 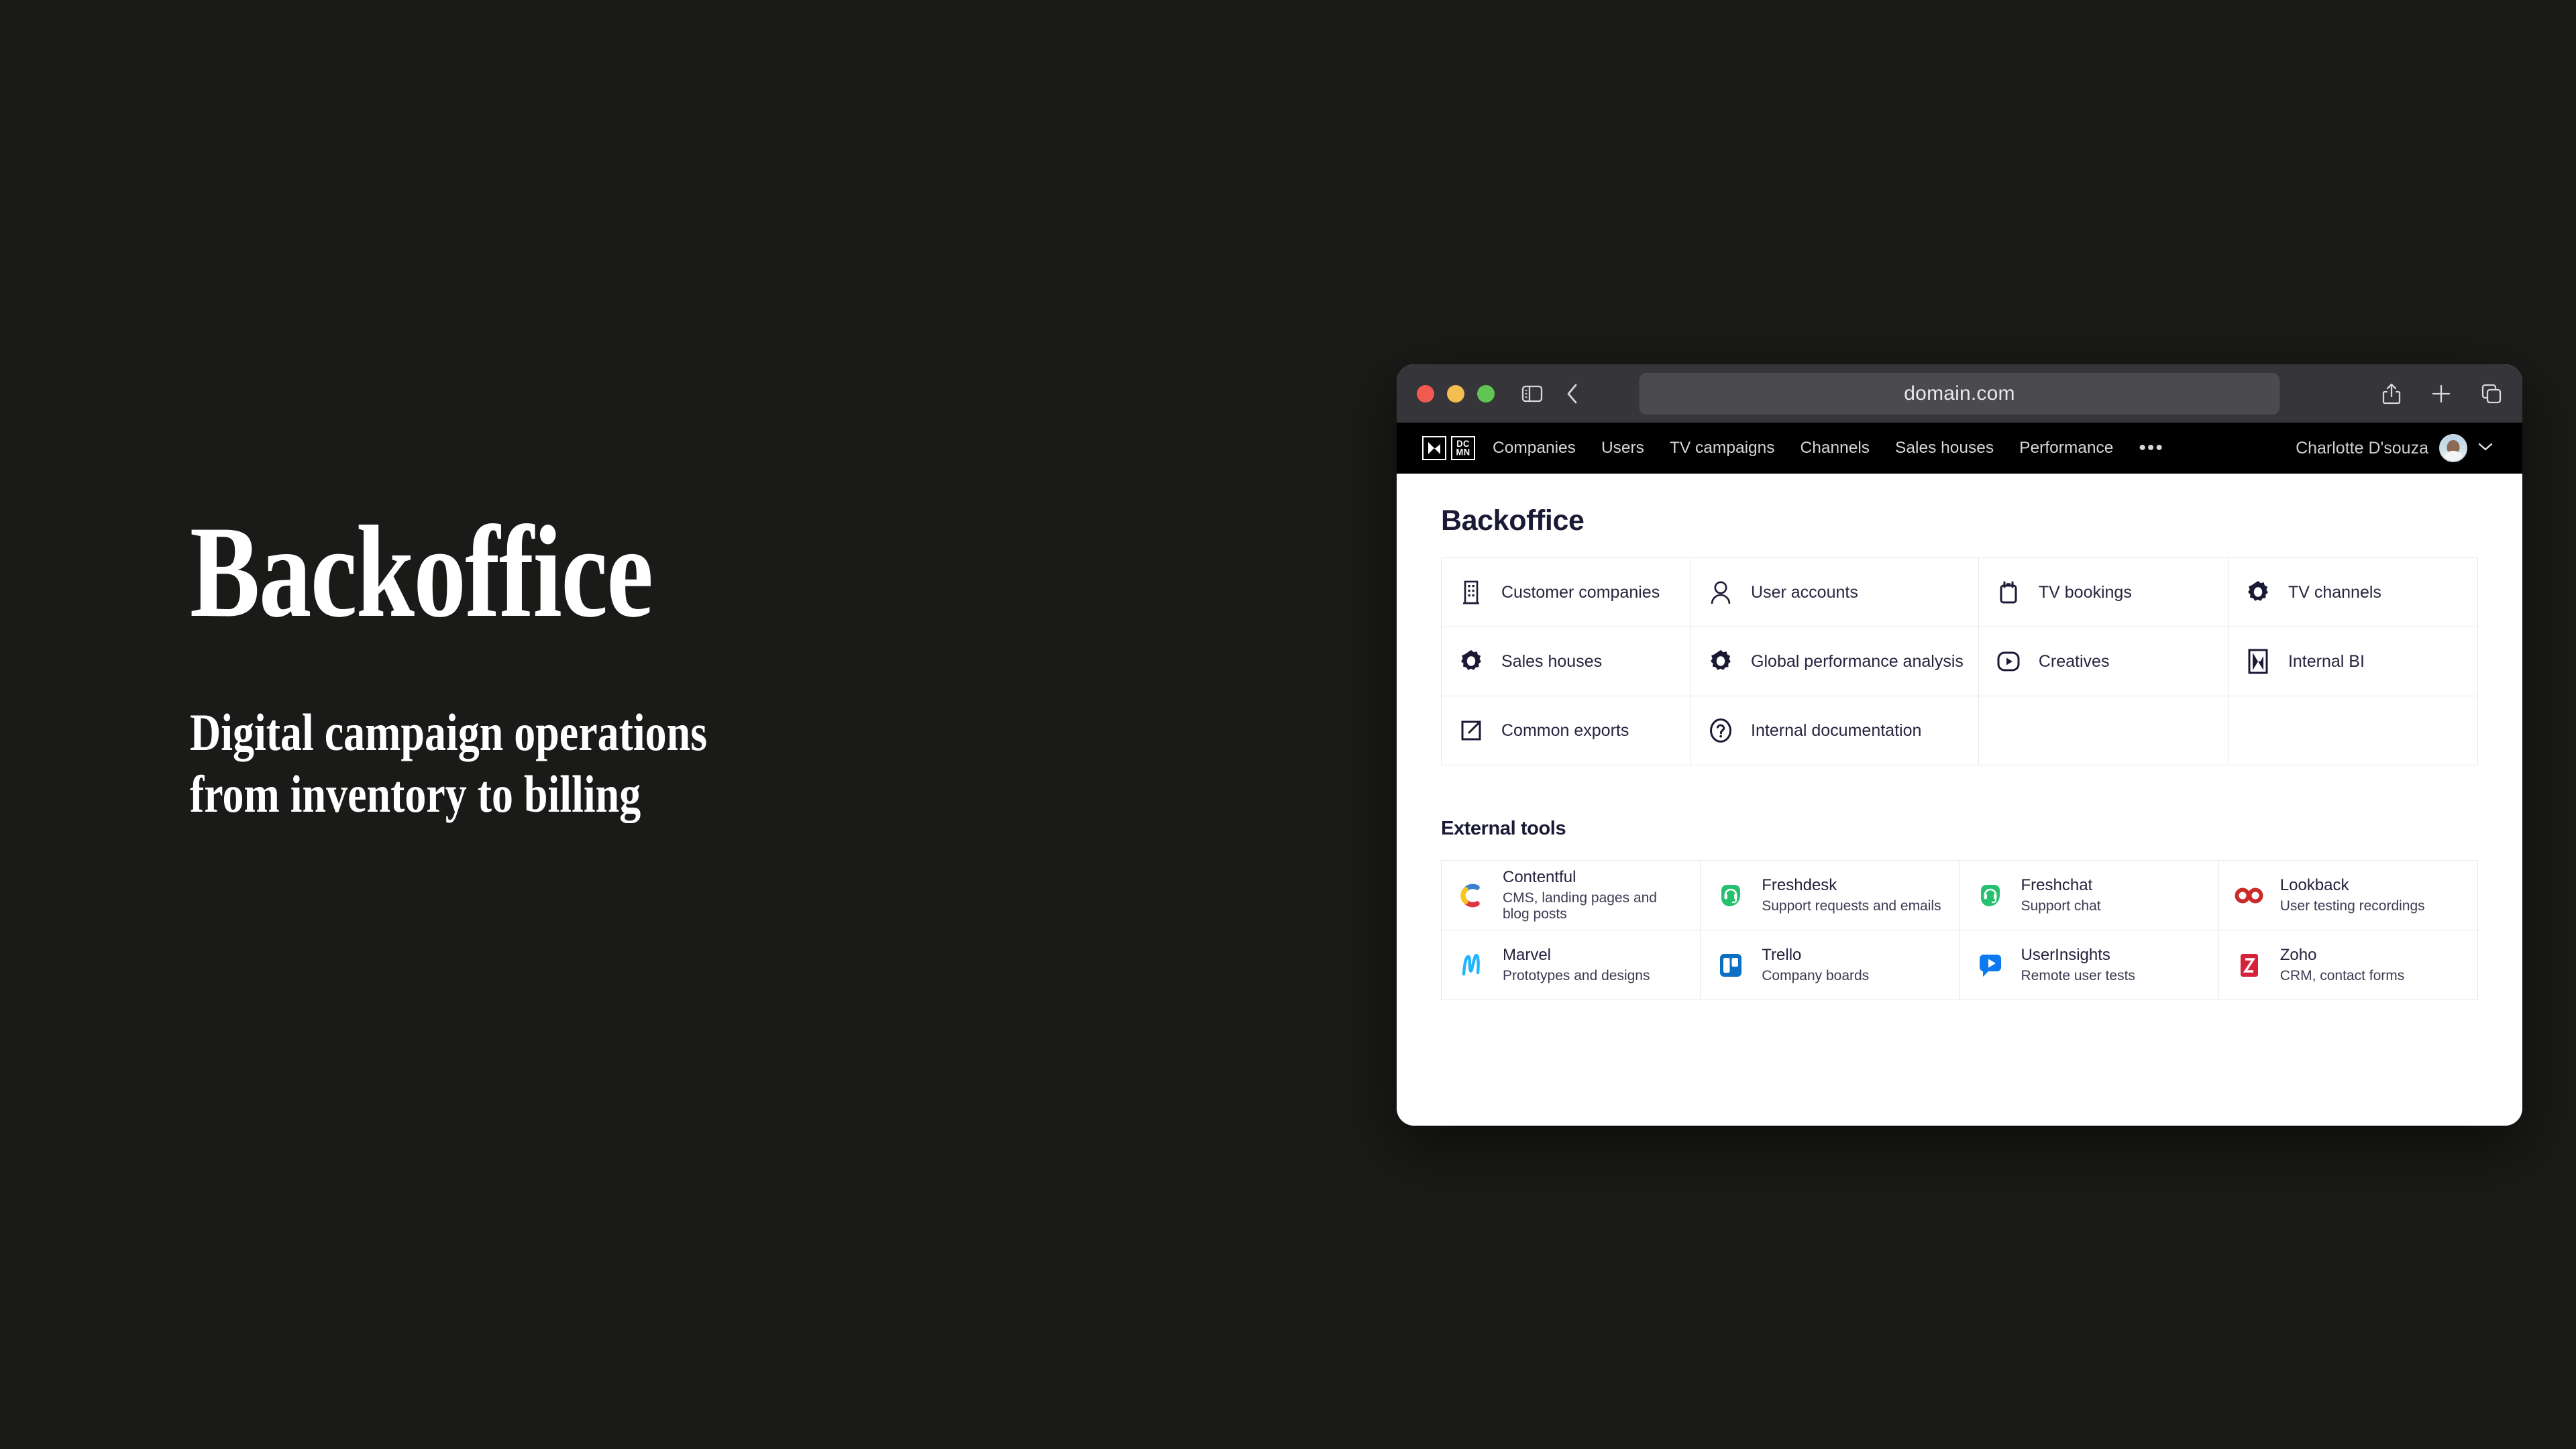 What do you see at coordinates (2352, 906) in the screenshot?
I see `external-tool-desc: User testing recordings` at bounding box center [2352, 906].